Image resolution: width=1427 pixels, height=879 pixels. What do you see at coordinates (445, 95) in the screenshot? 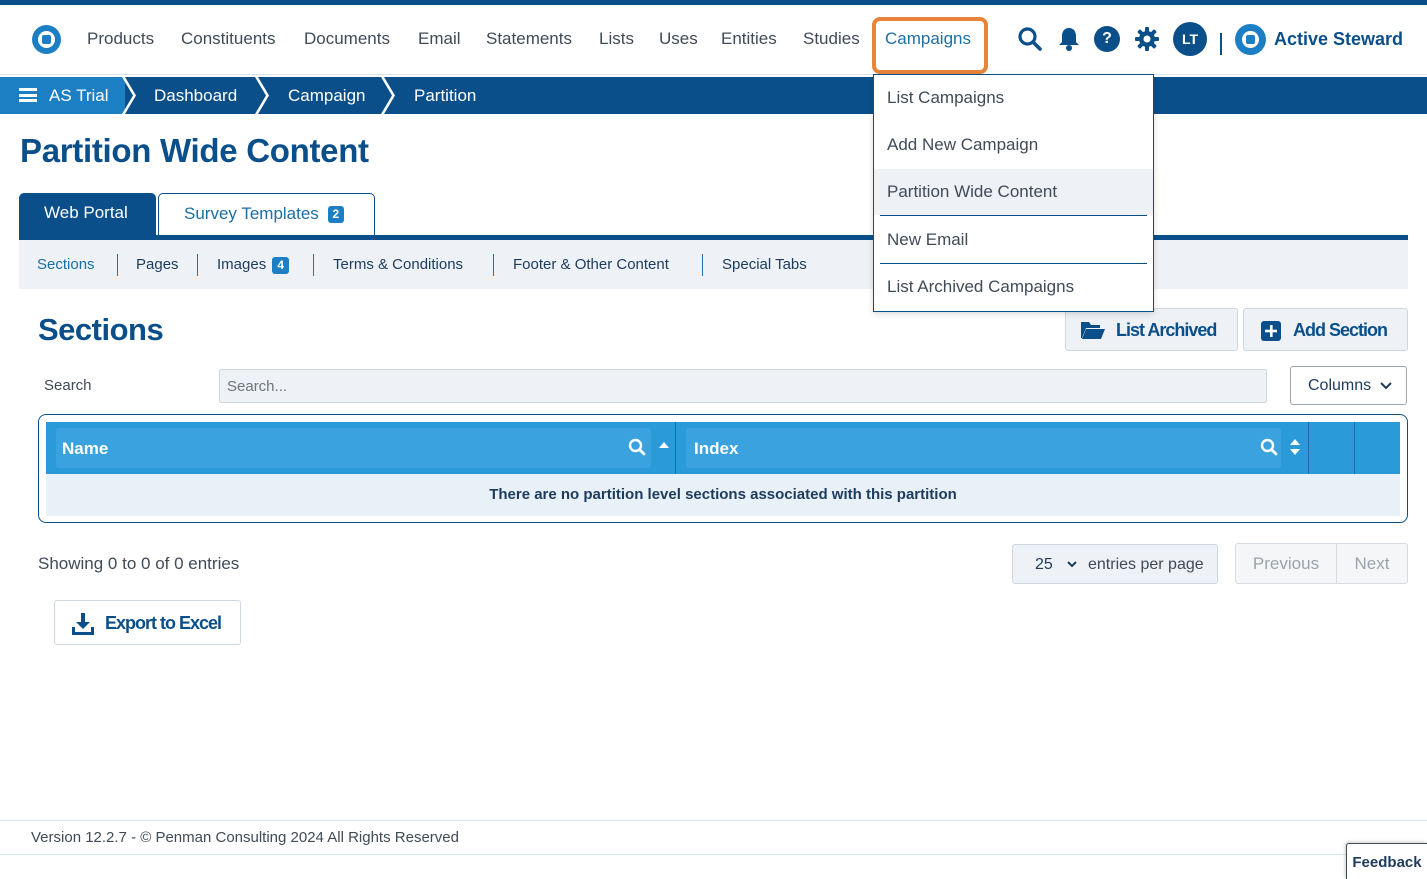
I see `breadcrumb-partition: Partition` at bounding box center [445, 95].